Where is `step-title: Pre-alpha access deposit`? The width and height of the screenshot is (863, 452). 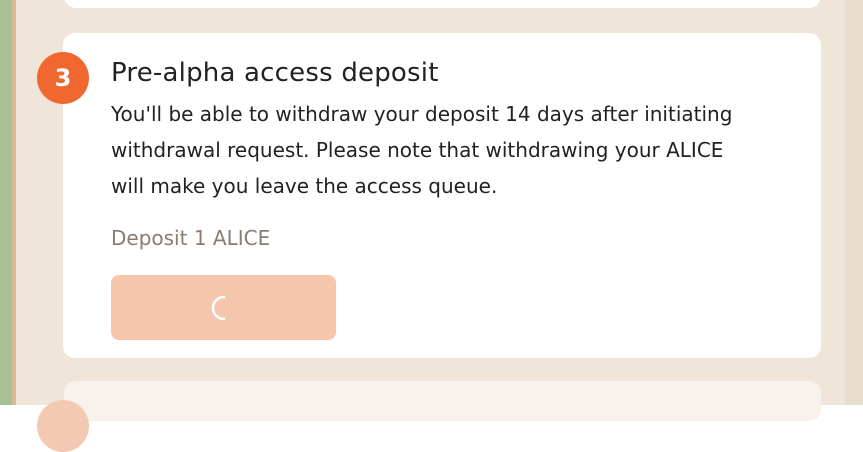
step-title: Pre-alpha access deposit is located at coordinates (275, 73).